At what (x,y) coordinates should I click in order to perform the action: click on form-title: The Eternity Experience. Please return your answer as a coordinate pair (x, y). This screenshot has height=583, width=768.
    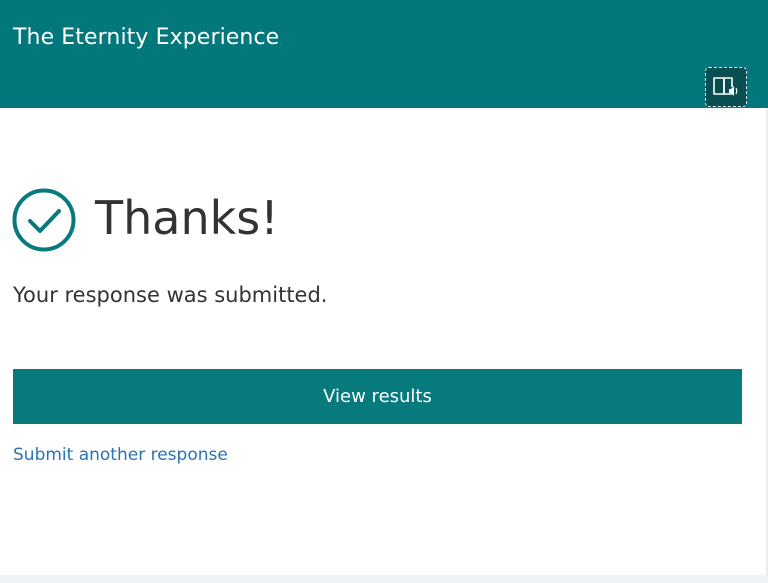
    Looking at the image, I should click on (146, 37).